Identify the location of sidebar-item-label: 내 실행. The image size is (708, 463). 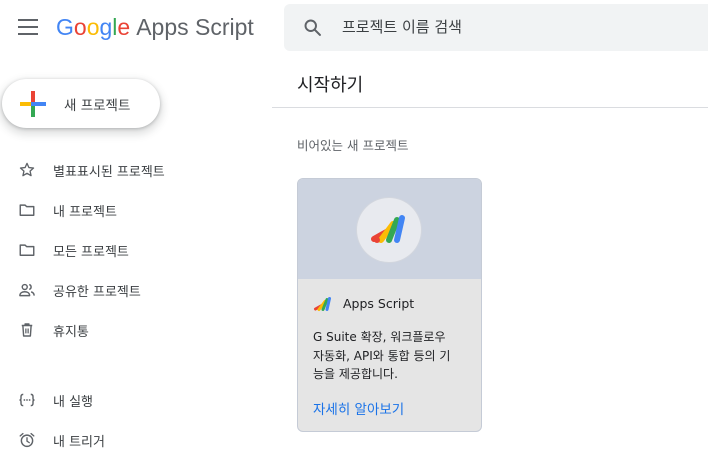
(73, 402).